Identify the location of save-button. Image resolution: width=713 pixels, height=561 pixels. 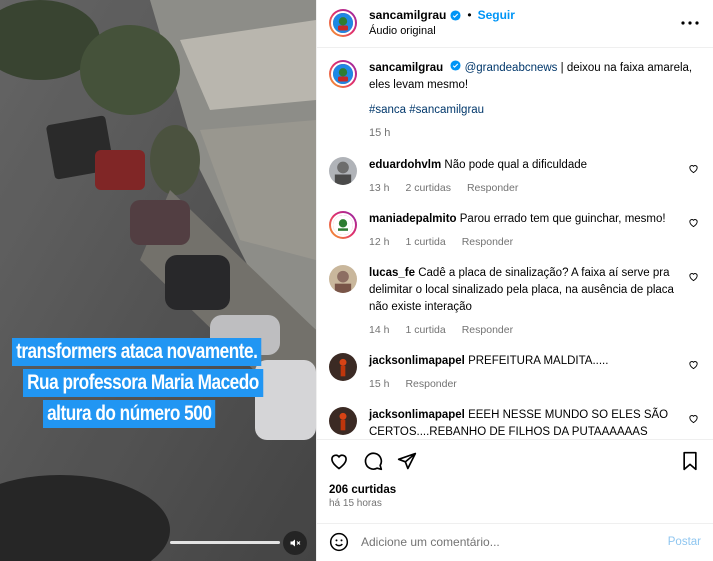
(690, 461).